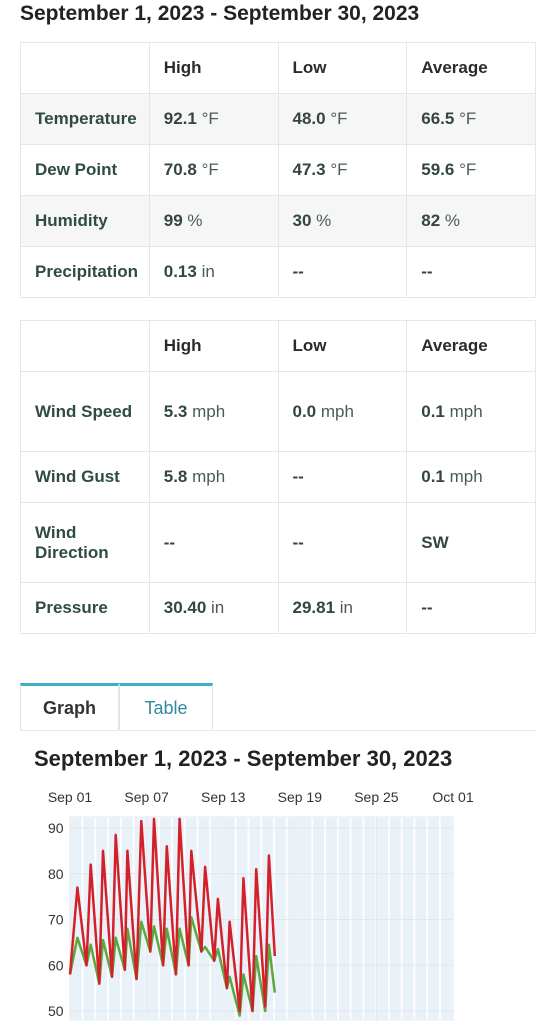 This screenshot has width=556, height=1024. I want to click on y-tick-label: 70, so click(56, 920).